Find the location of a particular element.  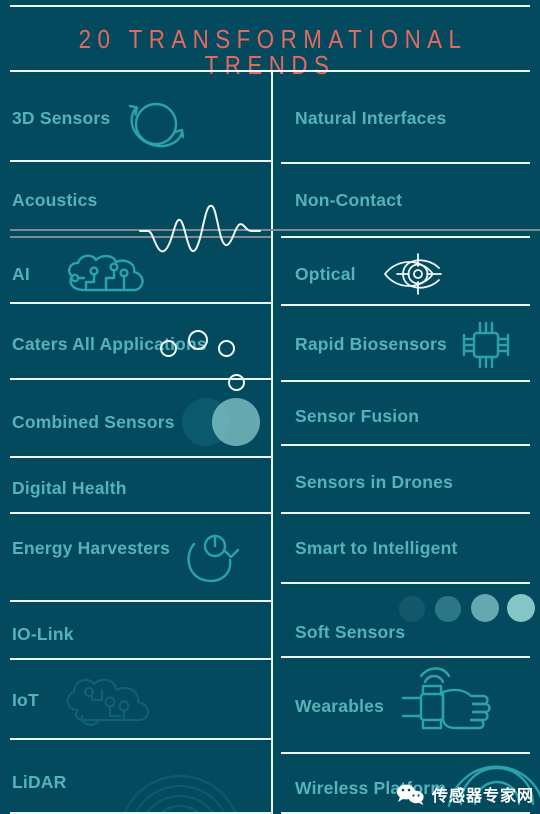

planet-orbit-icon is located at coordinates (155, 124).